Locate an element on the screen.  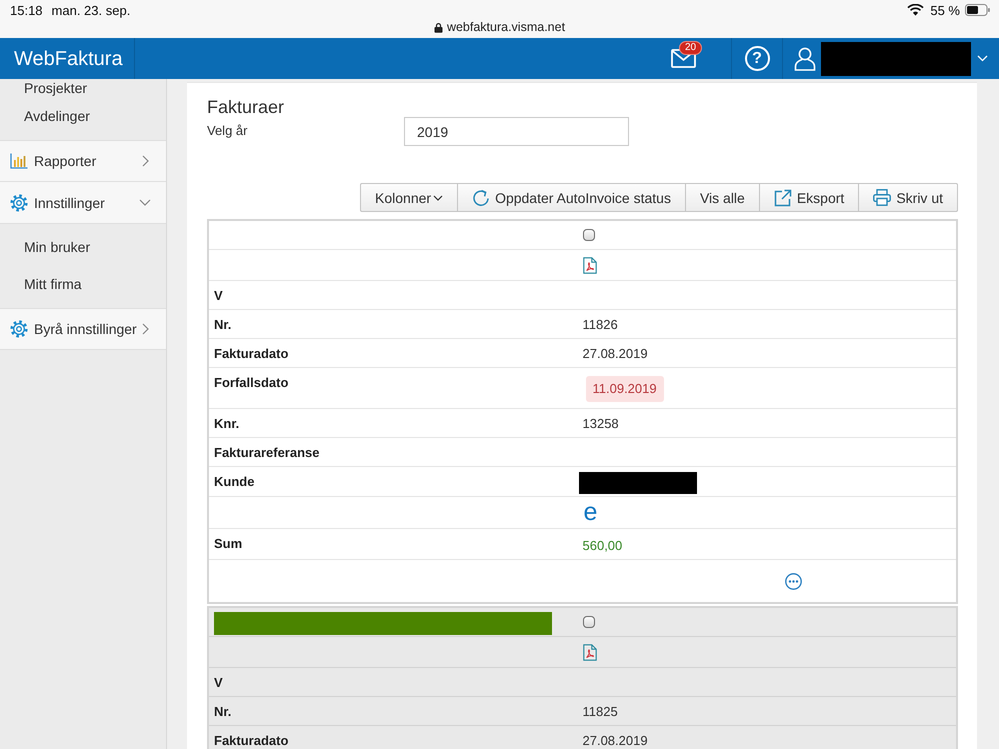
url-text: webfaktura.visma.net is located at coordinates (506, 27).